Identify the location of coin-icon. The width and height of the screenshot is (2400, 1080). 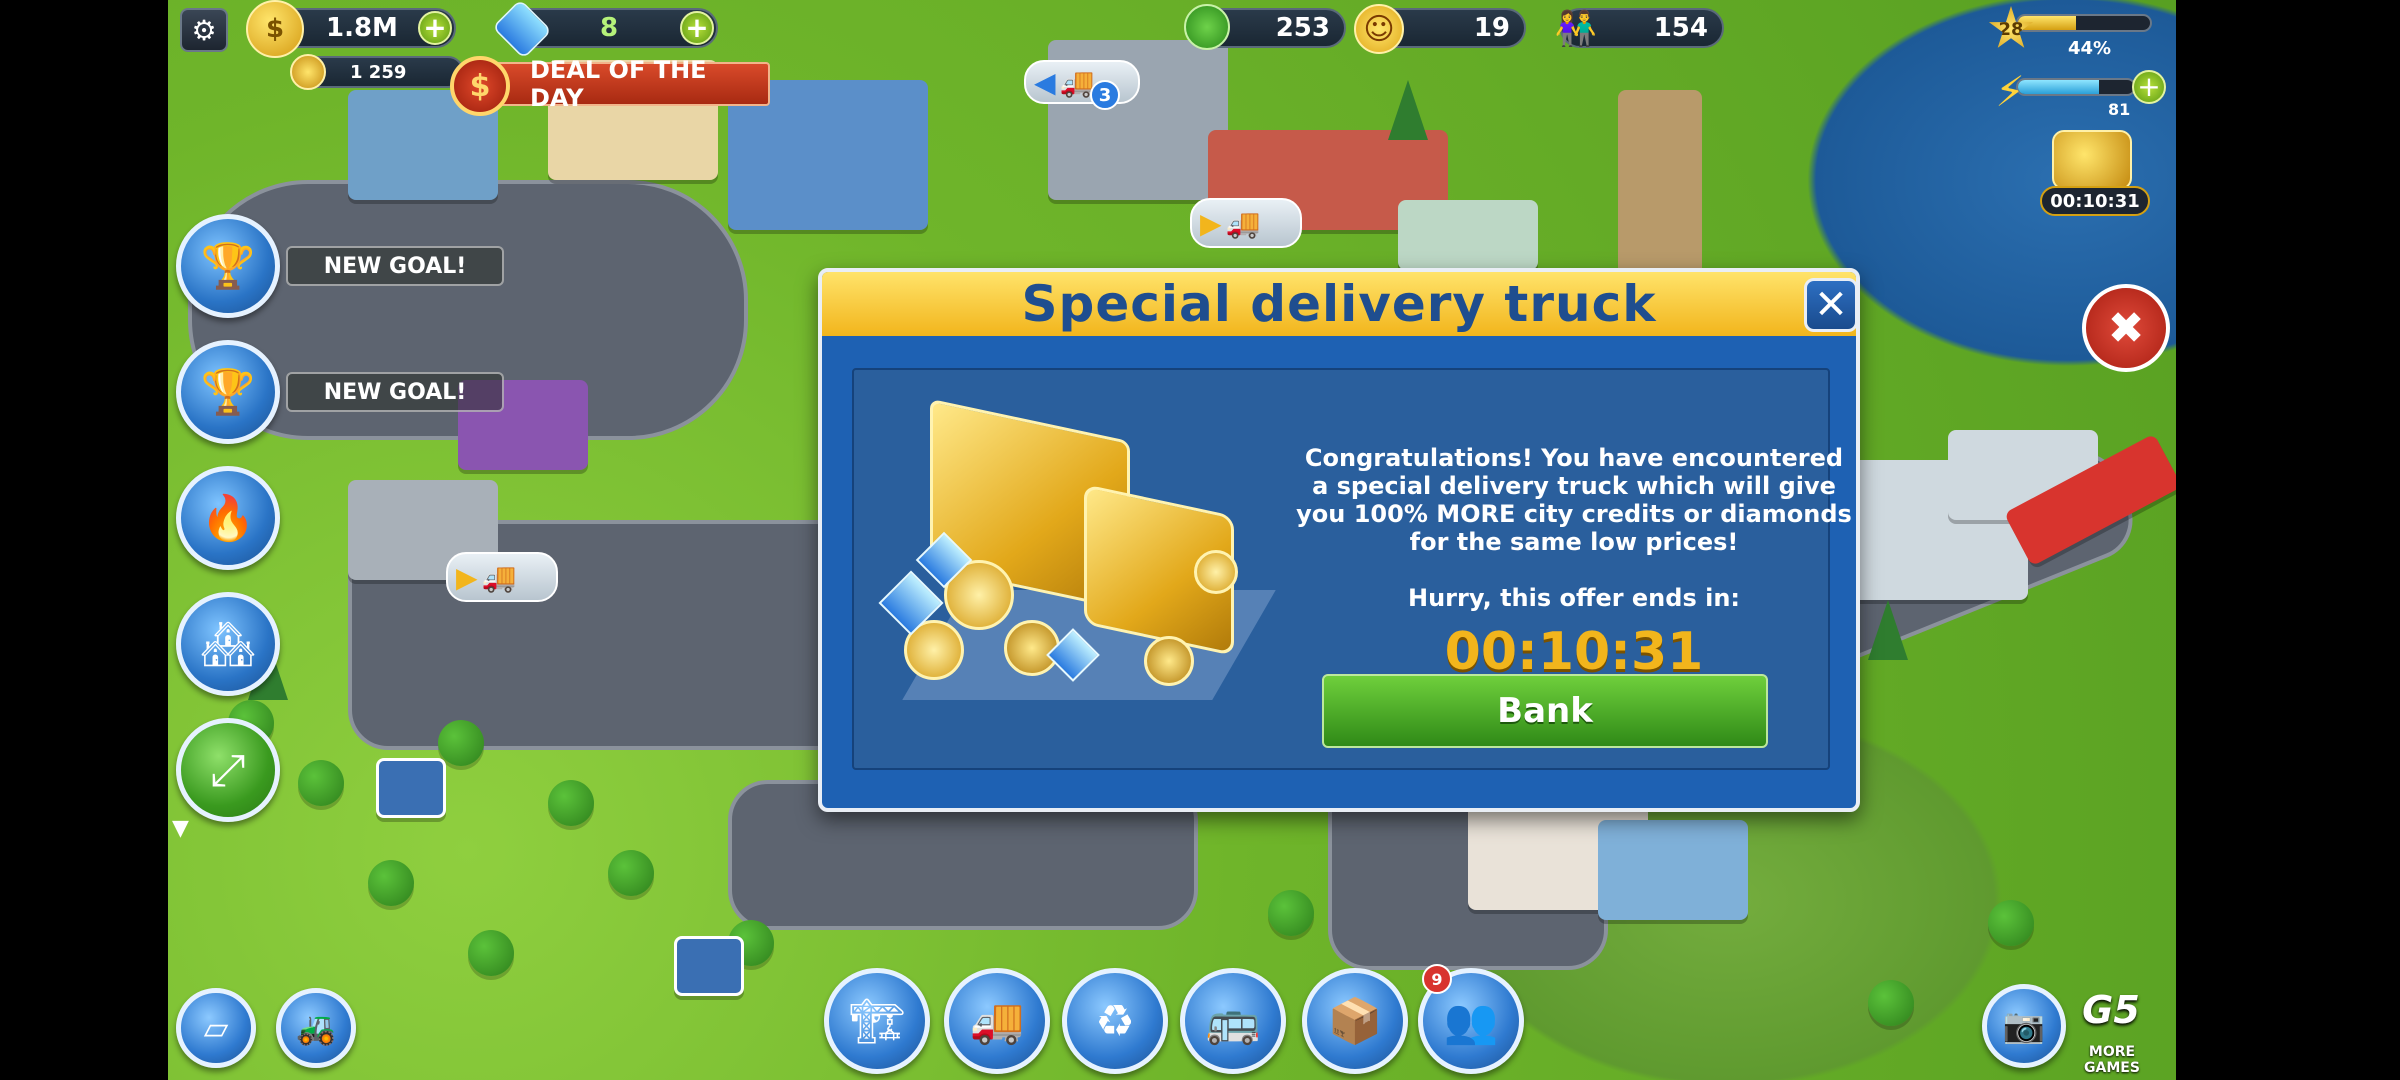
(308, 72).